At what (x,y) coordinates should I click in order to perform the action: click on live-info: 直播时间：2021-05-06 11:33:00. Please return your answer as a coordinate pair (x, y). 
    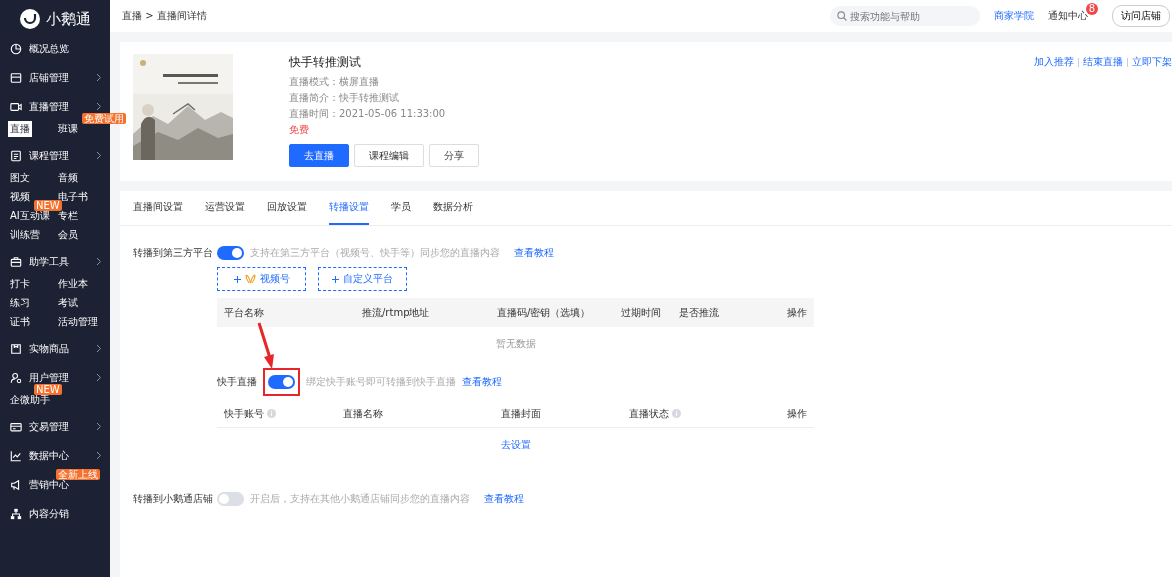
    Looking at the image, I should click on (368, 114).